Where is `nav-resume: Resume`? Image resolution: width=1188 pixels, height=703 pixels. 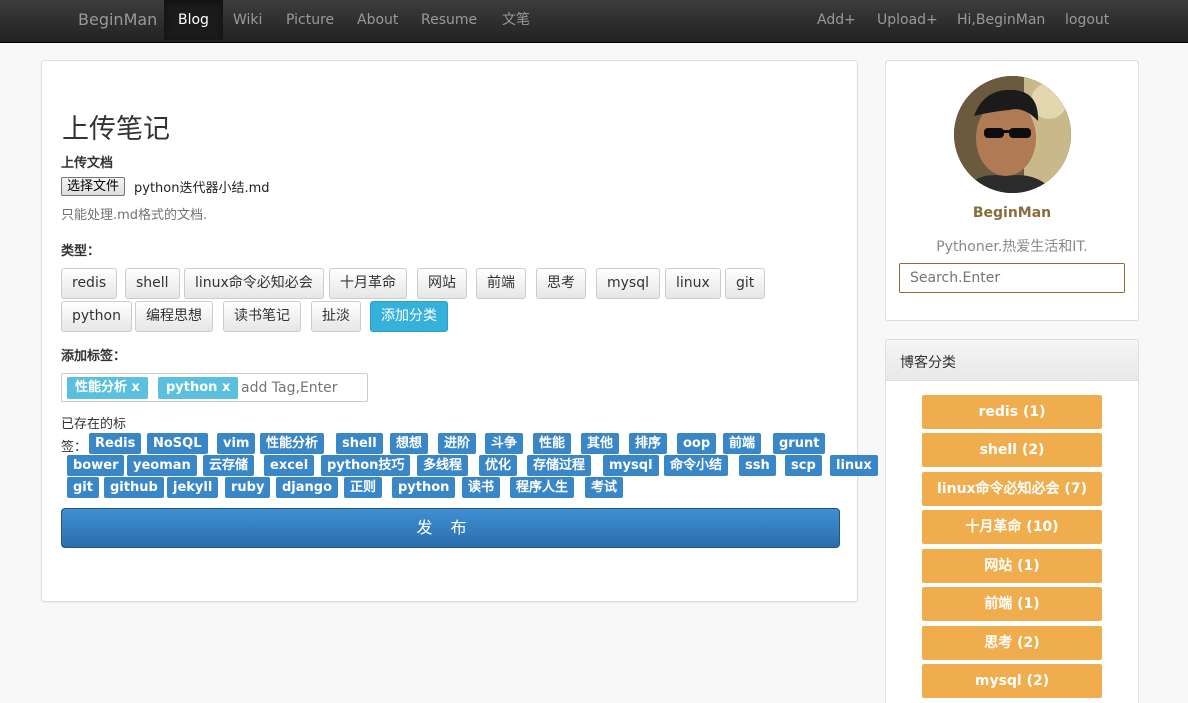
nav-resume: Resume is located at coordinates (449, 20).